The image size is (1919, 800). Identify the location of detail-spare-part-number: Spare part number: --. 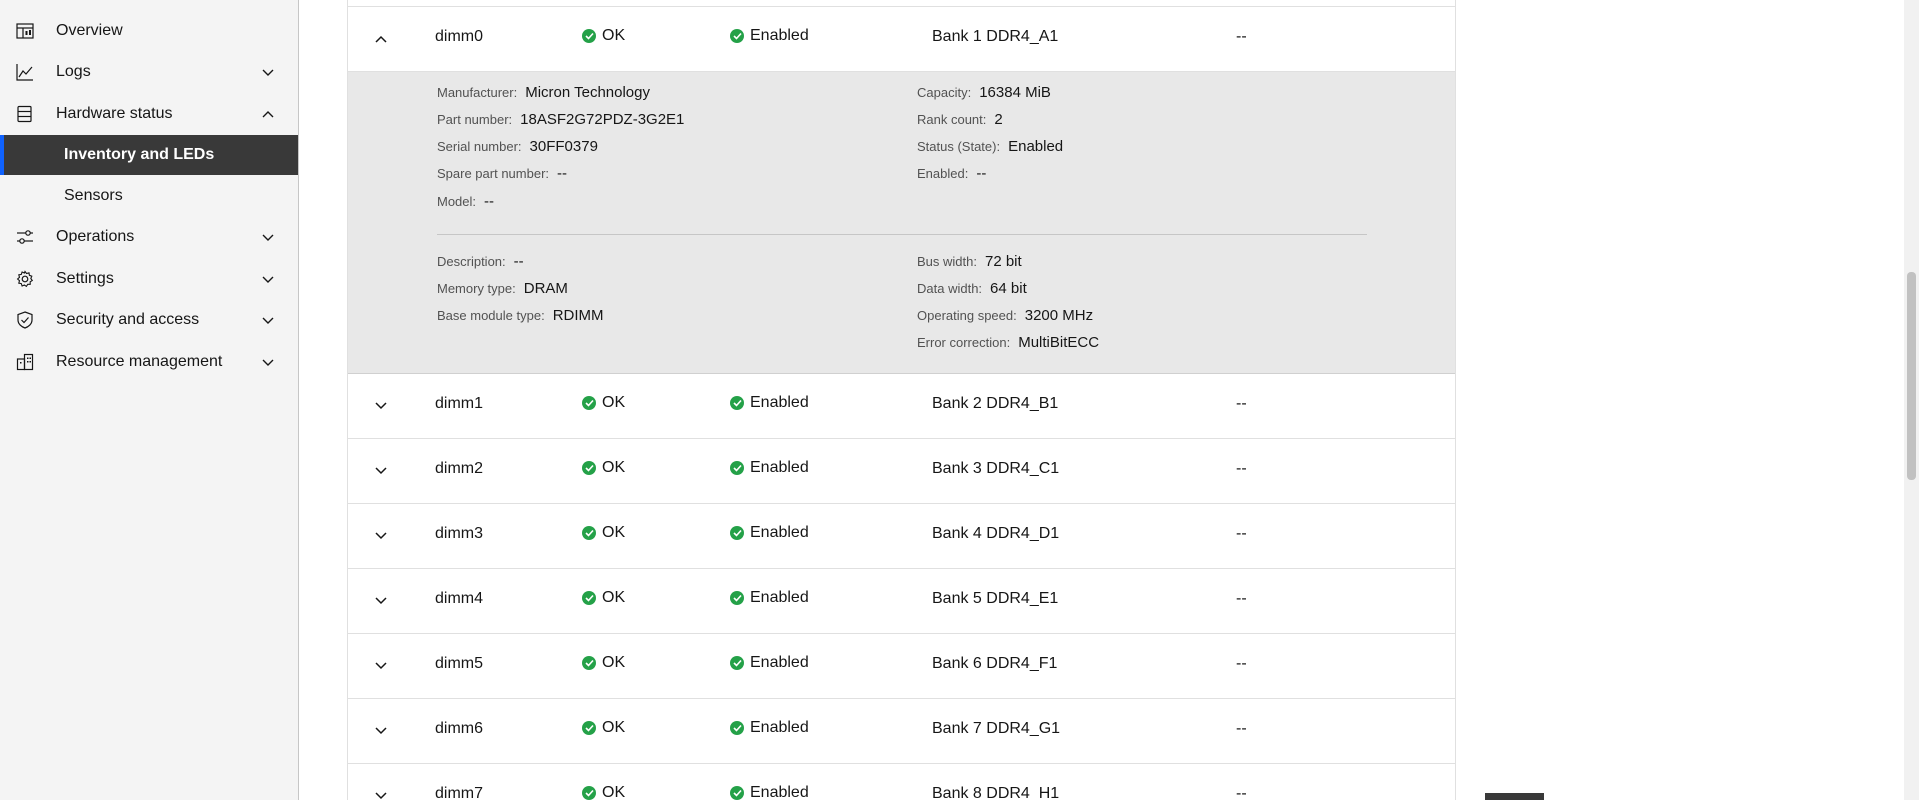
(502, 173).